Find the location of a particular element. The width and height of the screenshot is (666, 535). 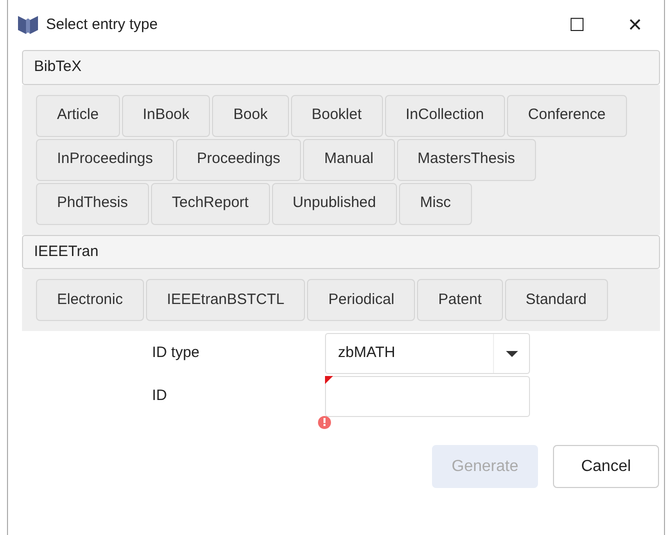

maximize-button: ☐ is located at coordinates (577, 25).